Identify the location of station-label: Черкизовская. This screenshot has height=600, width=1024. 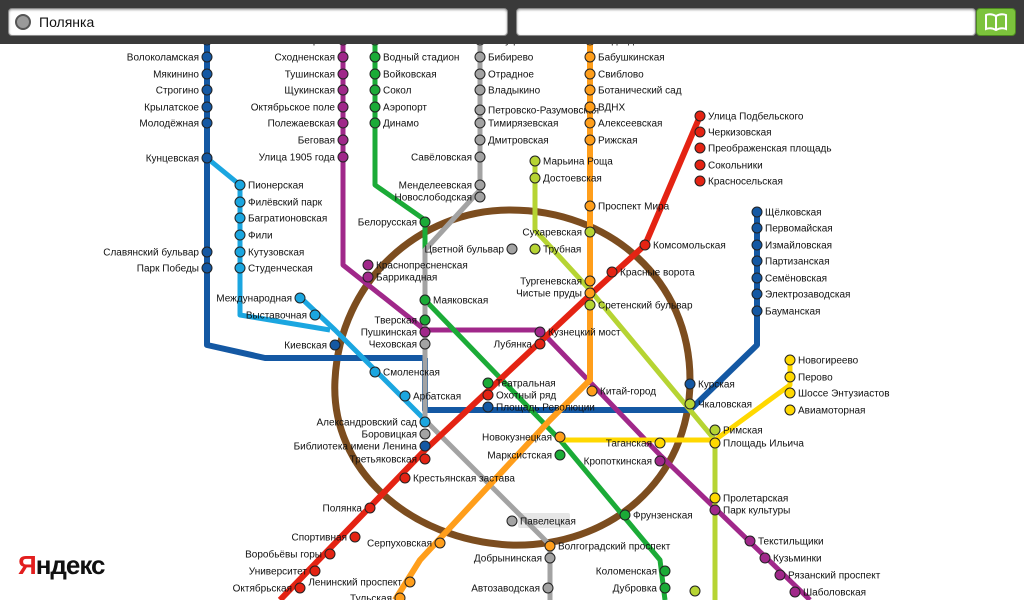
(740, 133).